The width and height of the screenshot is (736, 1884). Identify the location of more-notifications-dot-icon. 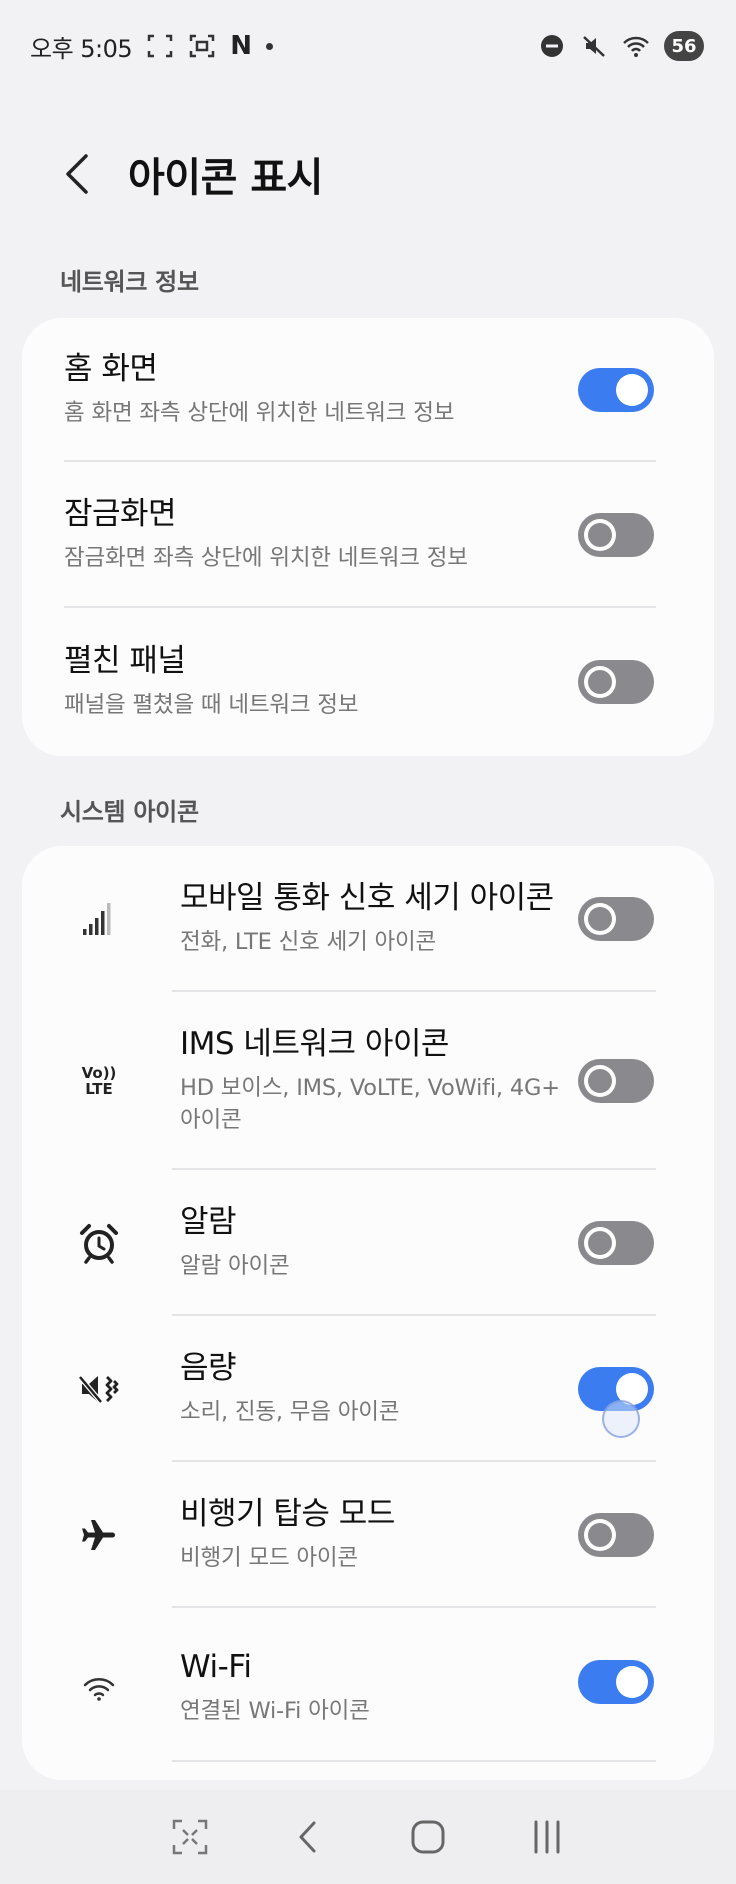
(269, 46).